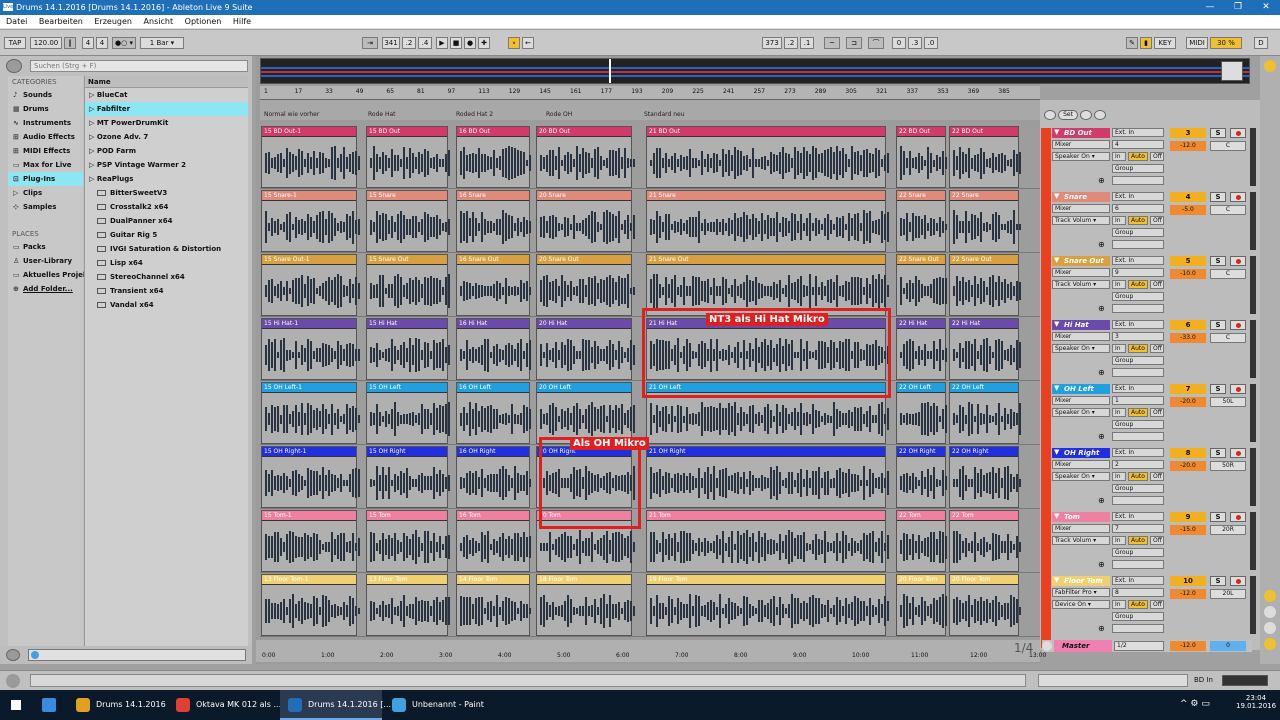  Describe the element at coordinates (791, 43) in the screenshot. I see `loop-start-beat: .2` at that location.